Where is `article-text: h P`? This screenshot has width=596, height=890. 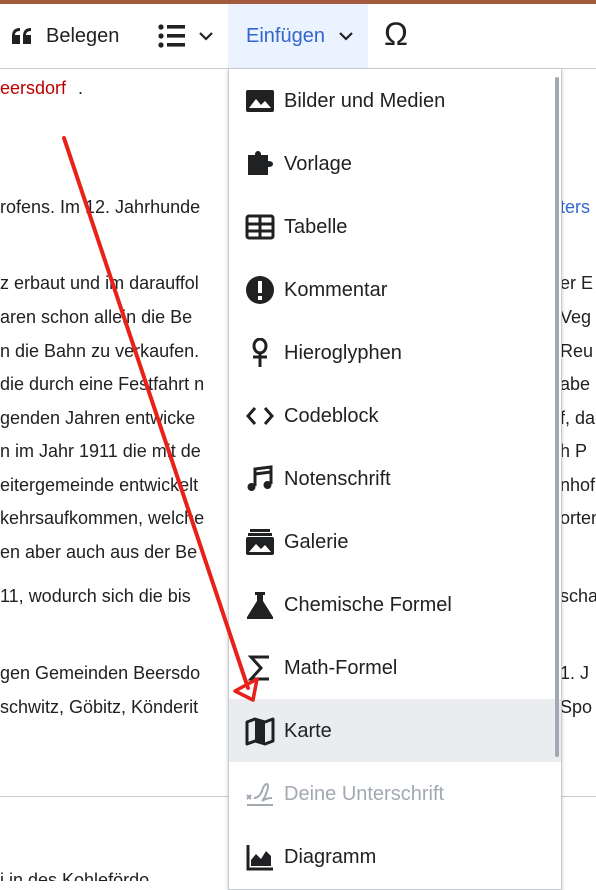
article-text: h P is located at coordinates (574, 451).